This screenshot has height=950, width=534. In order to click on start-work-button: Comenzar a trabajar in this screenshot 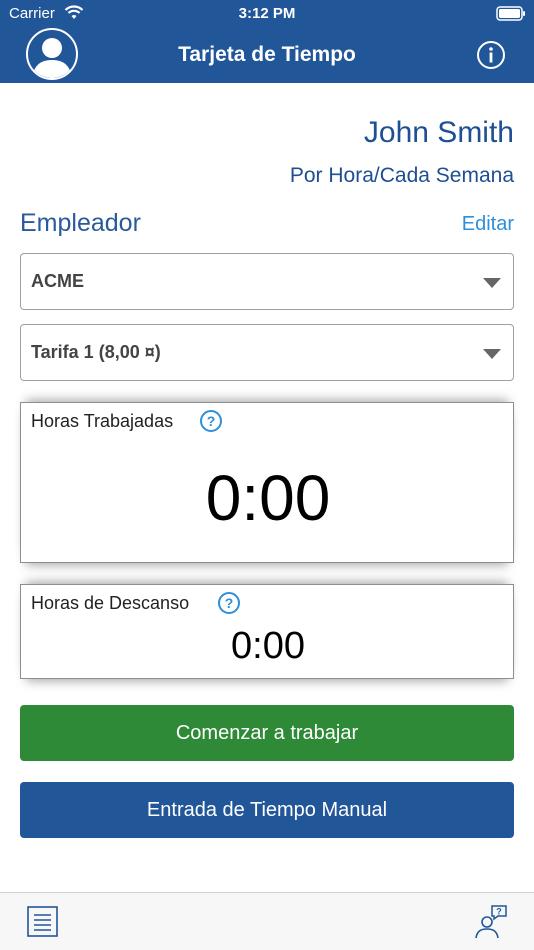, I will do `click(267, 733)`.